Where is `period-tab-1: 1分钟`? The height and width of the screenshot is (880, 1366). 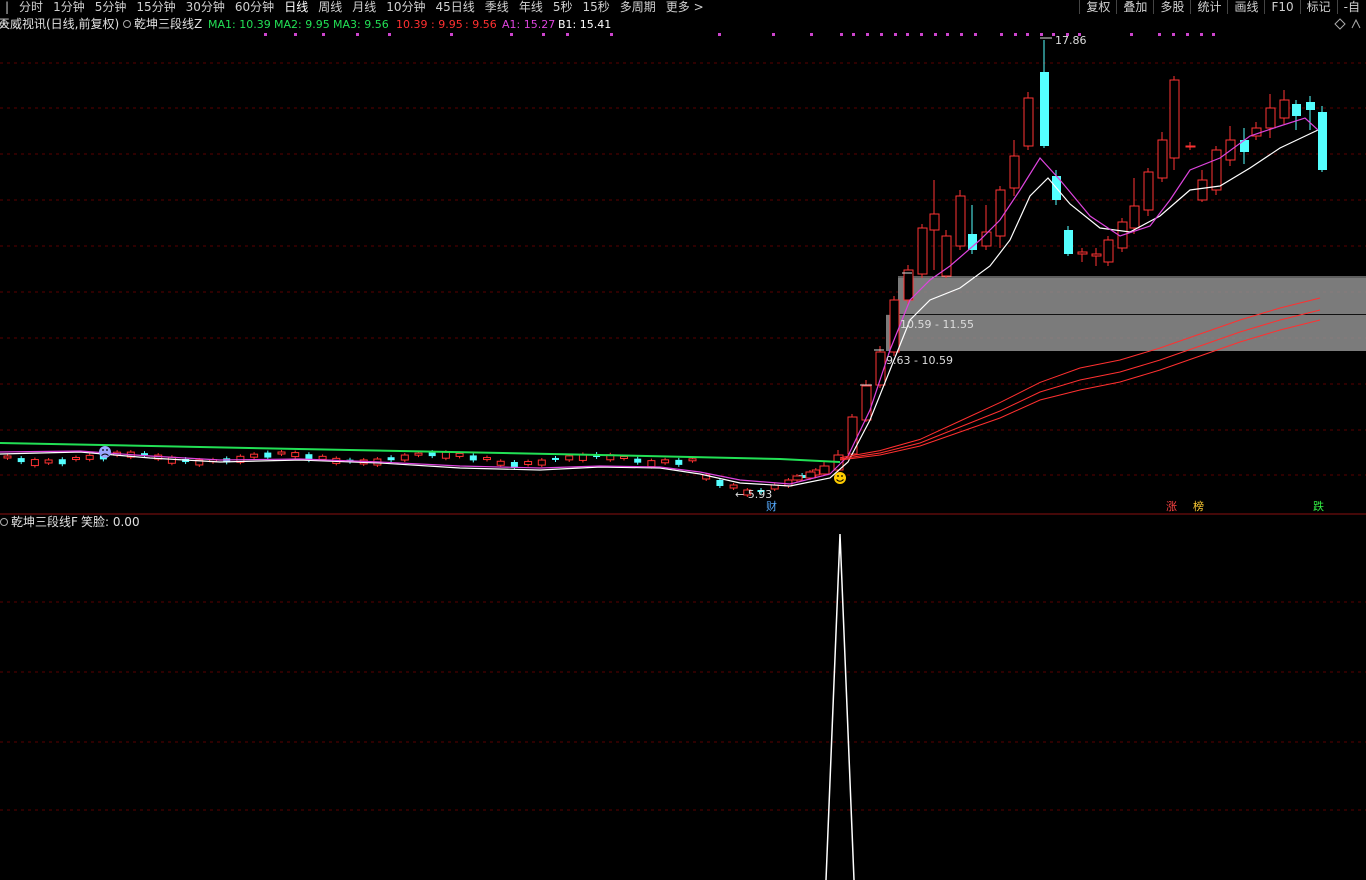
period-tab-1: 1分钟 is located at coordinates (69, 7).